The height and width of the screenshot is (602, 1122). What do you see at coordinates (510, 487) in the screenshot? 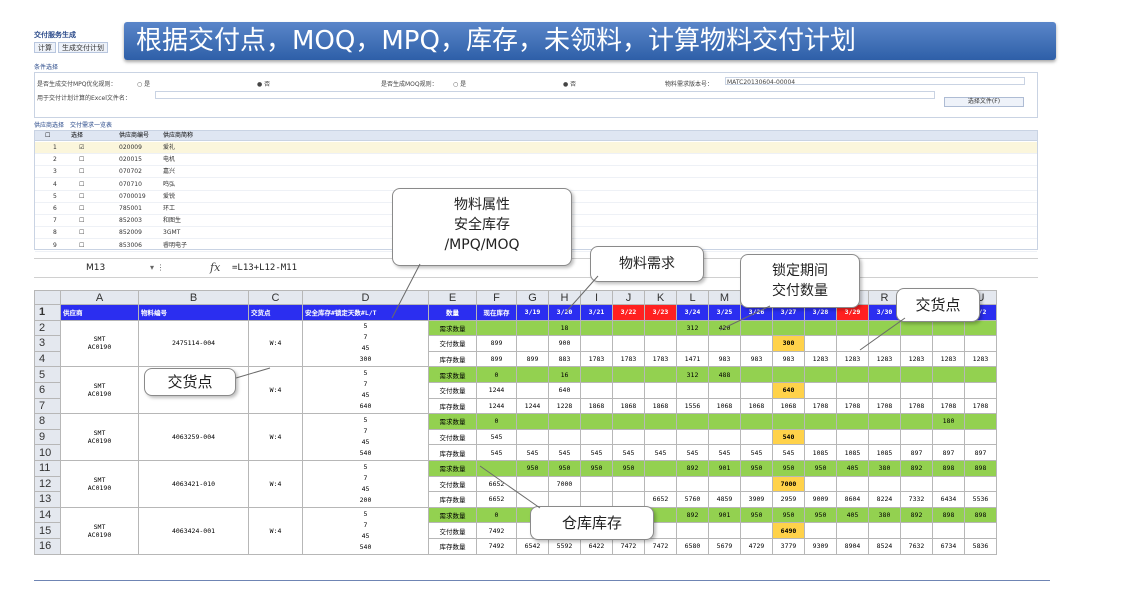
I see `pointer-warehouse-stock` at bounding box center [510, 487].